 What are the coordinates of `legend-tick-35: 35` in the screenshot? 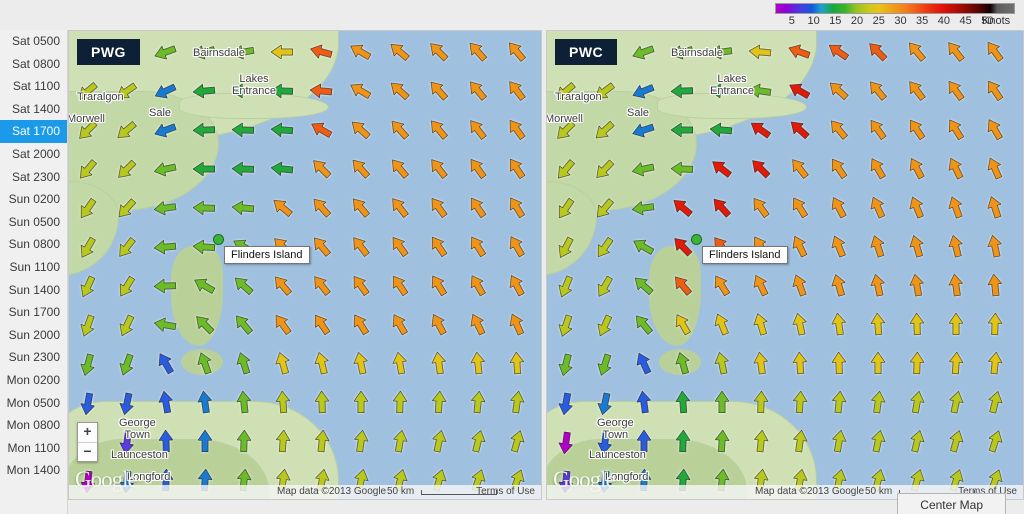 It's located at (922, 21).